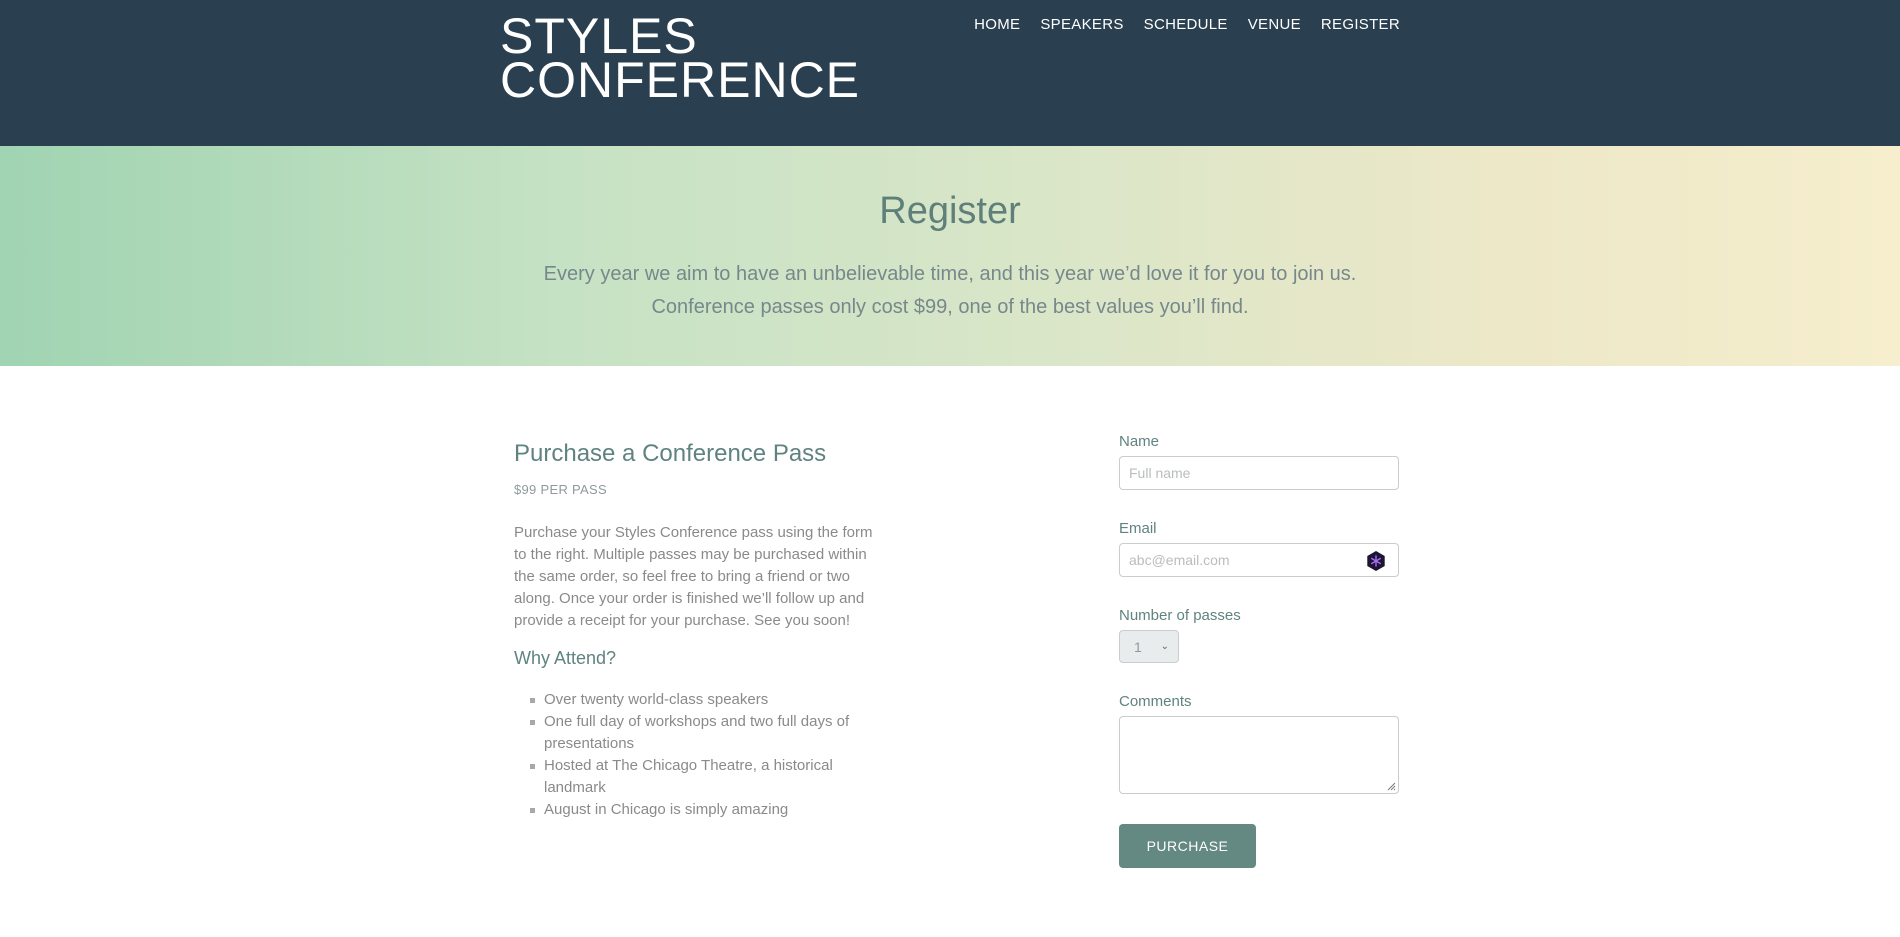  Describe the element at coordinates (680, 80) in the screenshot. I see `logo-line-2: CONFERENCE` at that location.